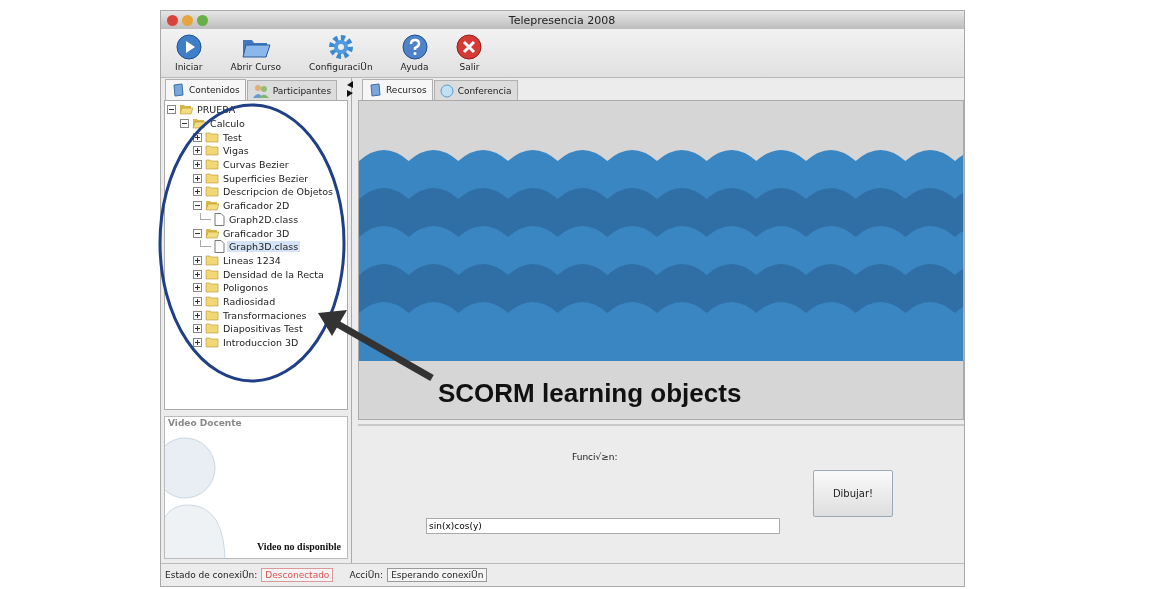 This screenshot has width=1149, height=589. What do you see at coordinates (350, 89) in the screenshot?
I see `tab-scroll-icon` at bounding box center [350, 89].